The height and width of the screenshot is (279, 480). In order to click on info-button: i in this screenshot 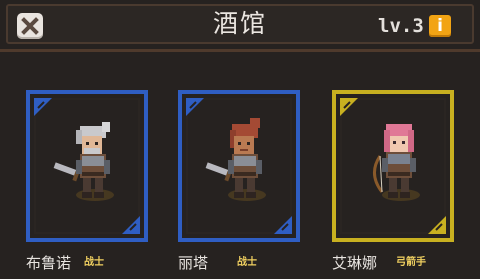, I will do `click(440, 26)`.